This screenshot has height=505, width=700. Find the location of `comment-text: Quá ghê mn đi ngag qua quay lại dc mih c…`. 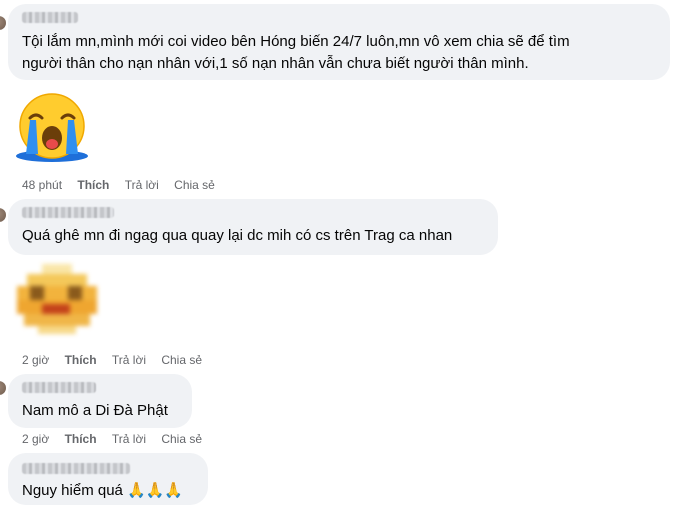

comment-text: Quá ghê mn đi ngag qua quay lại dc mih c… is located at coordinates (237, 235).